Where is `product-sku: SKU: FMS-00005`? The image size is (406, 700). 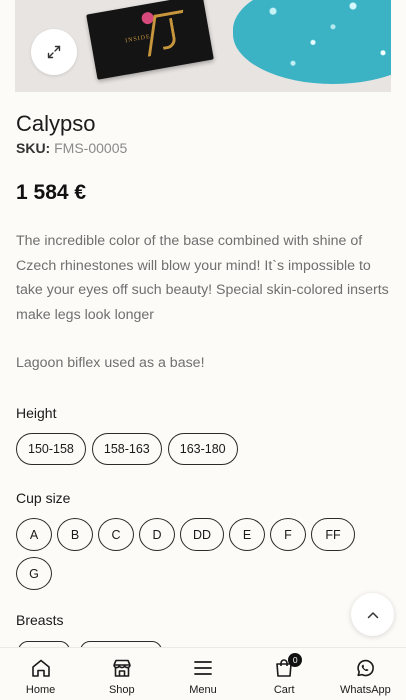 product-sku: SKU: FMS-00005 is located at coordinates (71, 148).